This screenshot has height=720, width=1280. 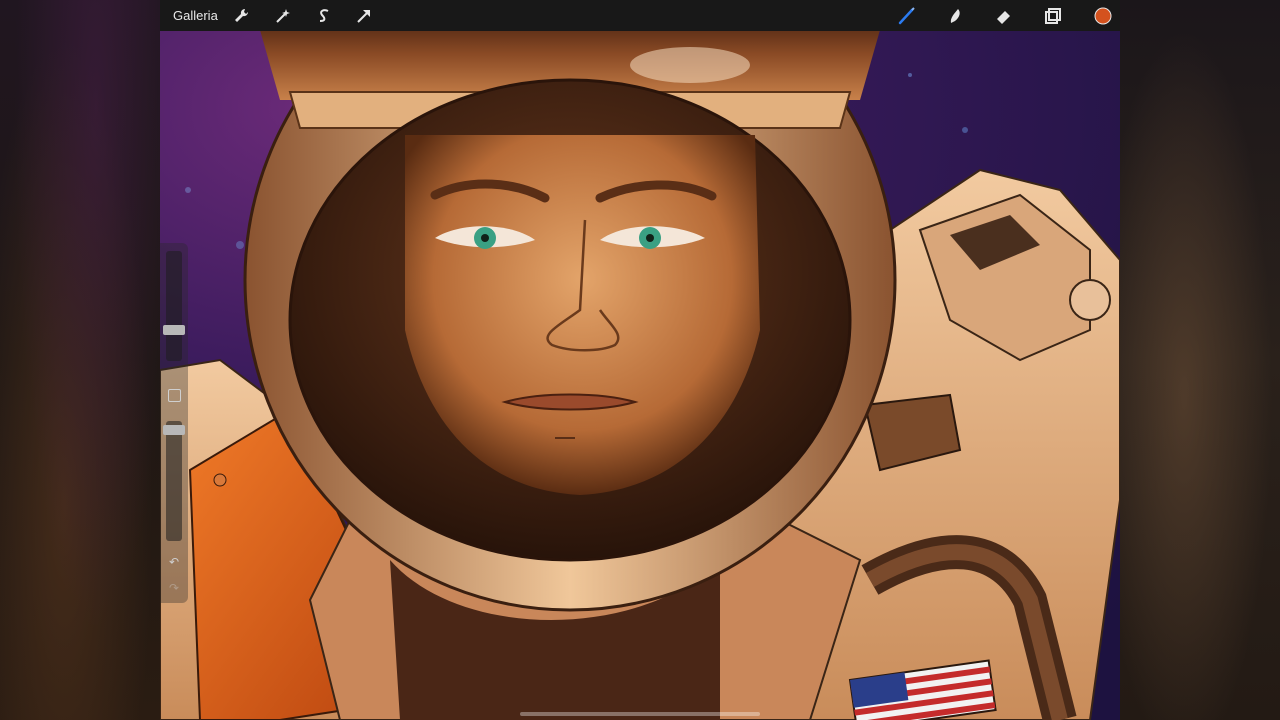 What do you see at coordinates (1103, 16) in the screenshot?
I see `color-swatch-icon` at bounding box center [1103, 16].